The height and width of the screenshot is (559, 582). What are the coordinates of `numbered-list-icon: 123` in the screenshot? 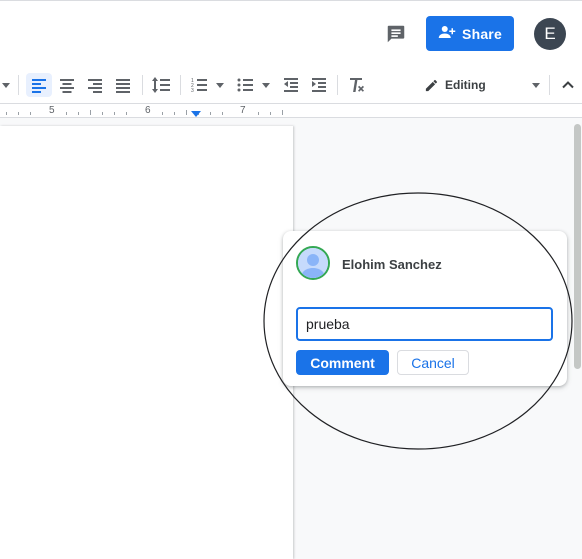 It's located at (199, 85).